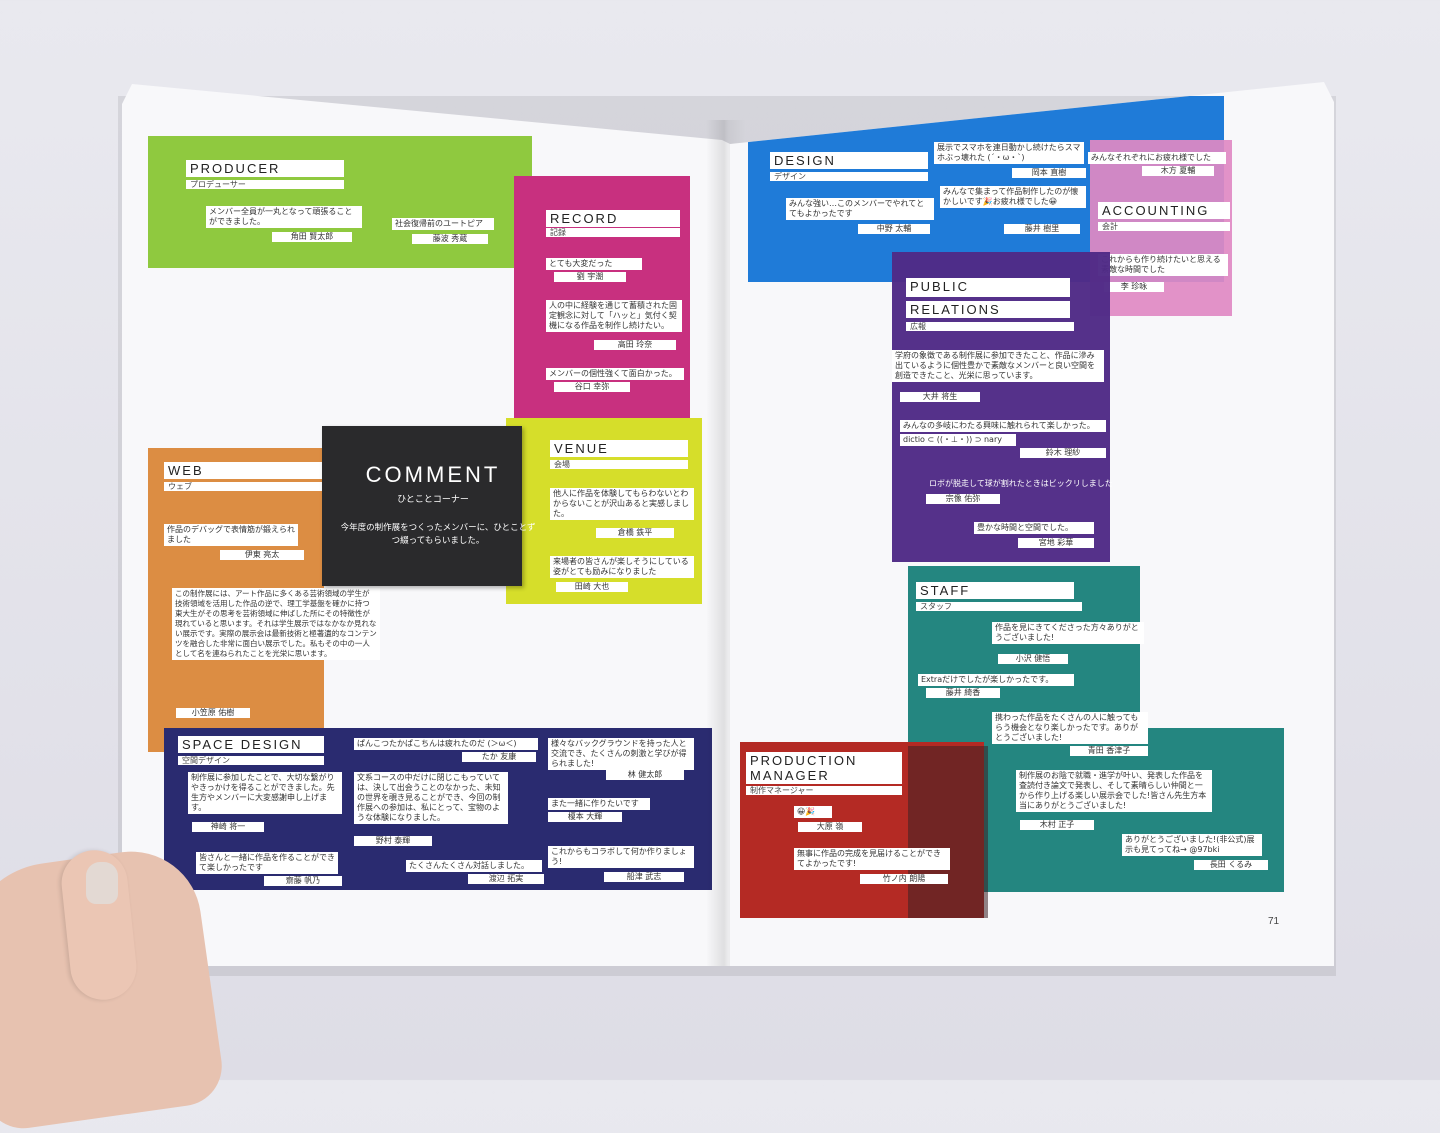 The width and height of the screenshot is (1440, 1133). I want to click on comment-block, so click(422, 506).